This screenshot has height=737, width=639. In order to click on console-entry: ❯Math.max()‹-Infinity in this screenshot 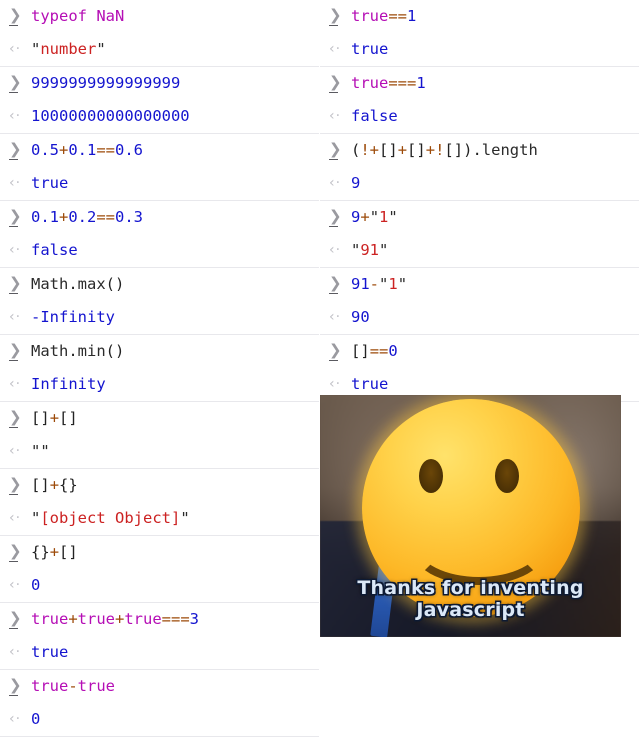, I will do `click(159, 301)`.